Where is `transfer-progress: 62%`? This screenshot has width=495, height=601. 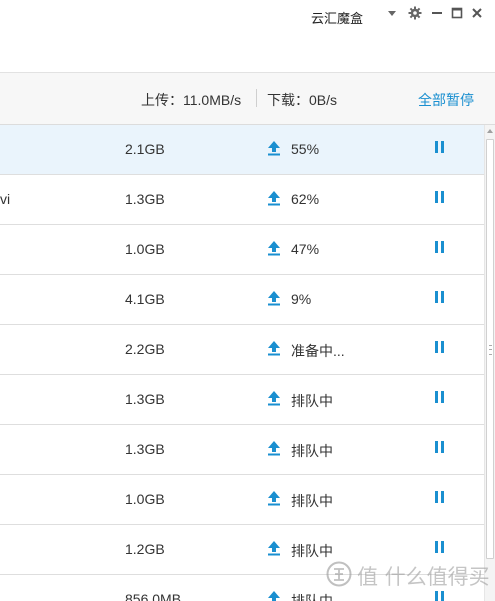
transfer-progress: 62% is located at coordinates (305, 199).